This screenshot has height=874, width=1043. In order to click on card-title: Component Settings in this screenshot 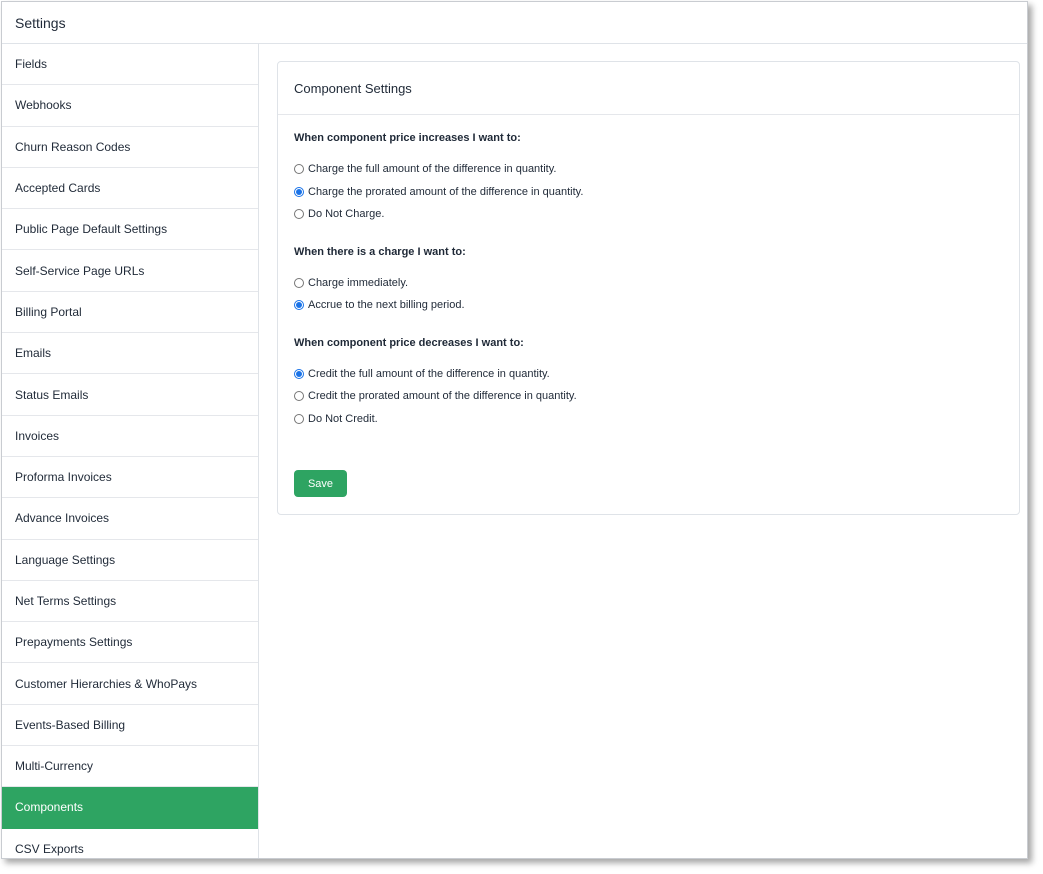, I will do `click(353, 88)`.